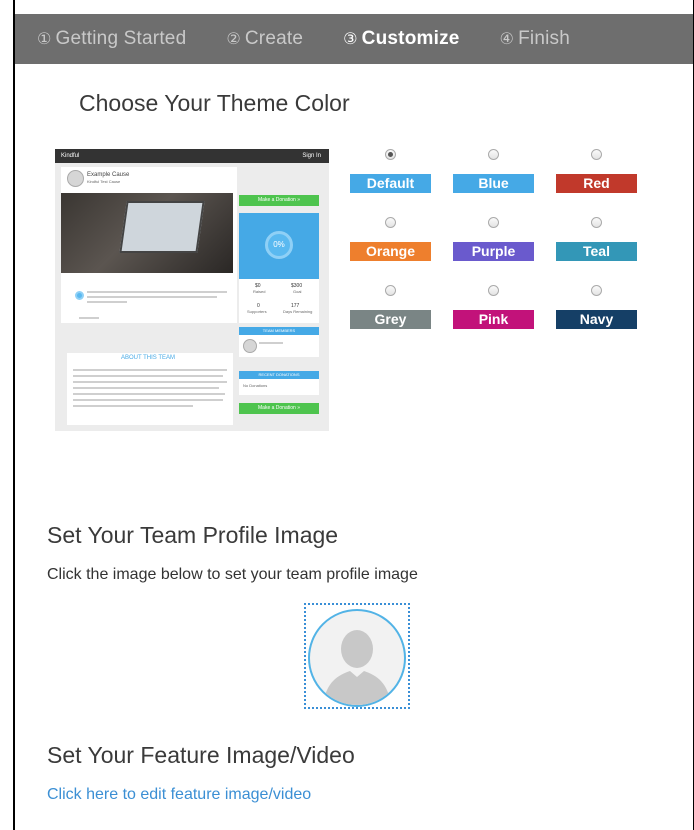 The width and height of the screenshot is (694, 830). What do you see at coordinates (357, 667) in the screenshot?
I see `user-silhouette-icon` at bounding box center [357, 667].